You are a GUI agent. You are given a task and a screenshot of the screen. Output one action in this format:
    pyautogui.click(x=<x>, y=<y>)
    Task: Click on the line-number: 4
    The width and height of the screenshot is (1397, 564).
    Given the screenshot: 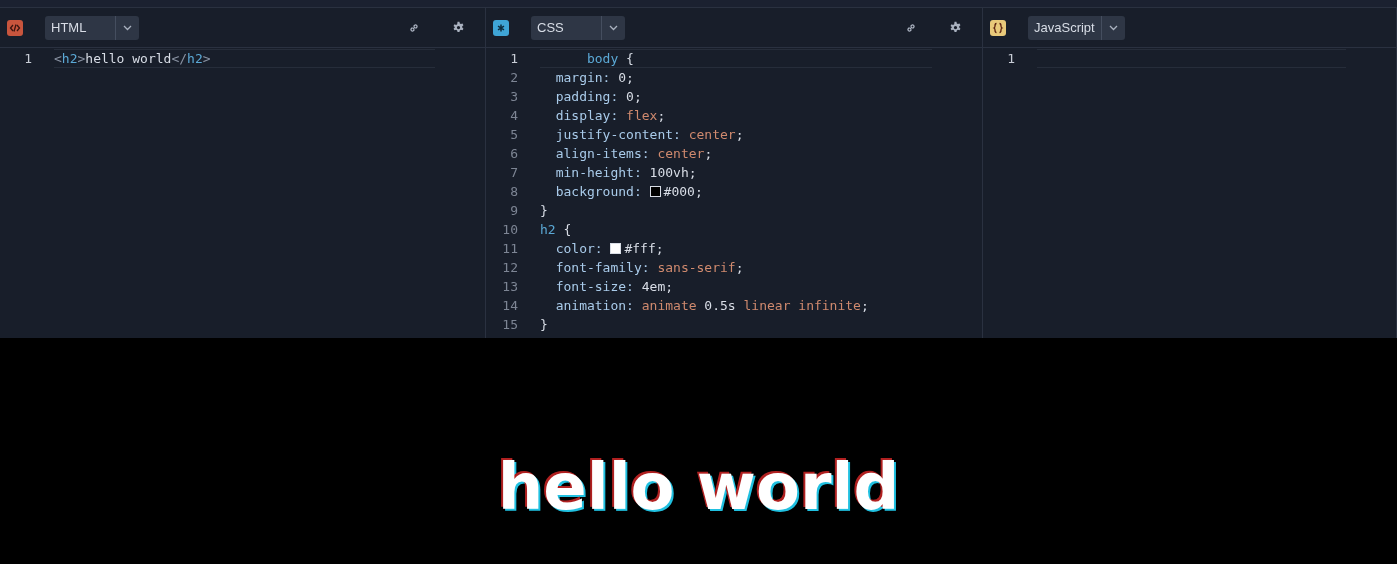 What is the action you would take?
    pyautogui.click(x=514, y=115)
    